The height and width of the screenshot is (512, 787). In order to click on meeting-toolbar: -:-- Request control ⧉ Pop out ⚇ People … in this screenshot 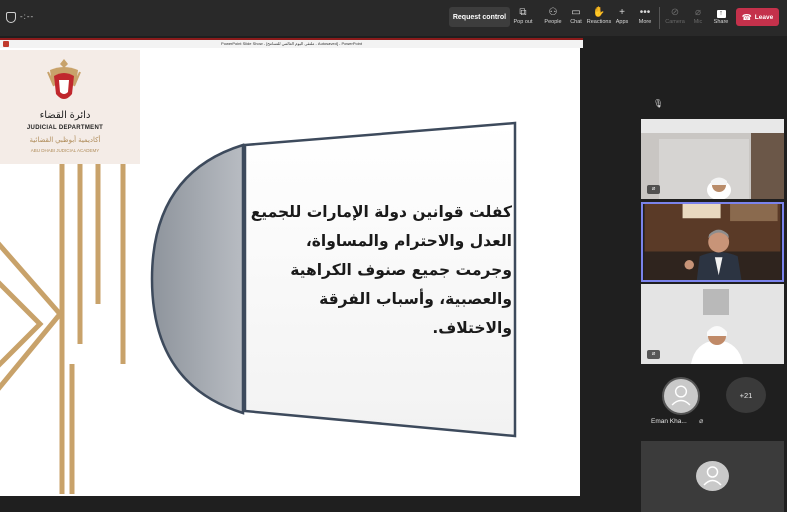, I will do `click(393, 18)`.